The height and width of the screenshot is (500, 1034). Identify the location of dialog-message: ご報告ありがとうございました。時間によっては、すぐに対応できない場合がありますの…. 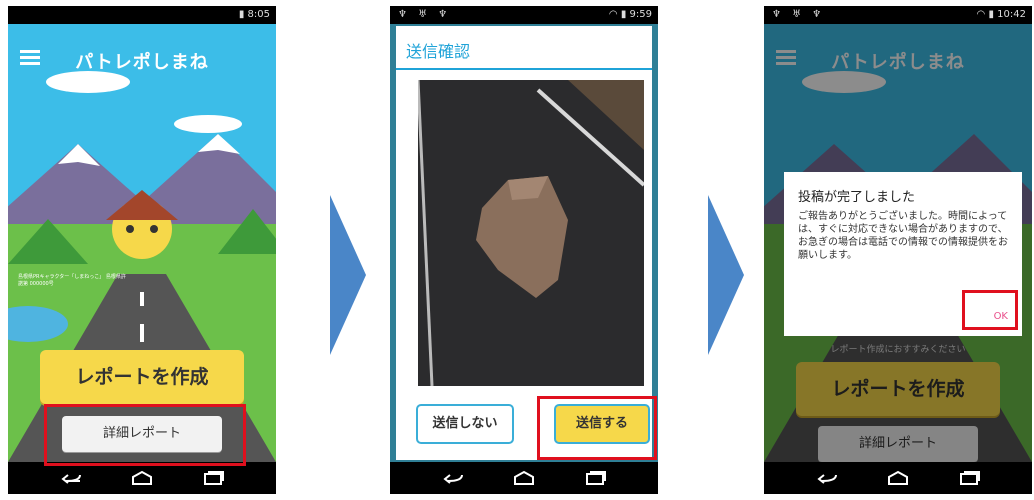
(903, 236).